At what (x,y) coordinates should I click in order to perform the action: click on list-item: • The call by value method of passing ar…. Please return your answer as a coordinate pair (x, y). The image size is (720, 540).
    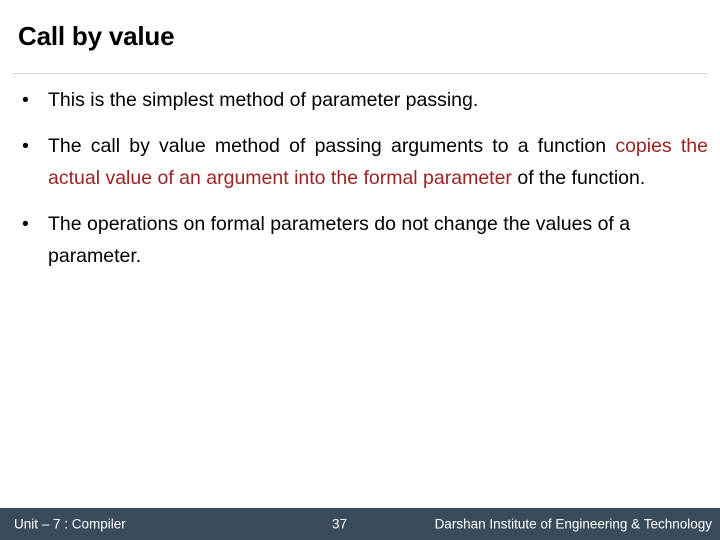
    Looking at the image, I should click on (360, 162).